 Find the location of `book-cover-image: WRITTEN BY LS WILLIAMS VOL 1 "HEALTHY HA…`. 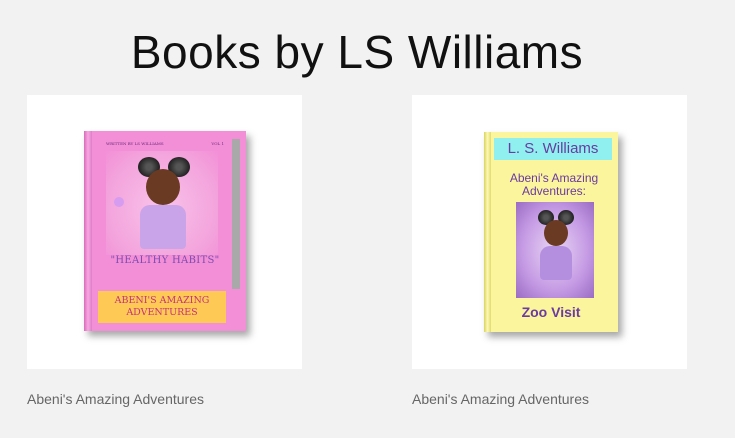

book-cover-image: WRITTEN BY LS WILLIAMS VOL 1 "HEALTHY HA… is located at coordinates (165, 231).